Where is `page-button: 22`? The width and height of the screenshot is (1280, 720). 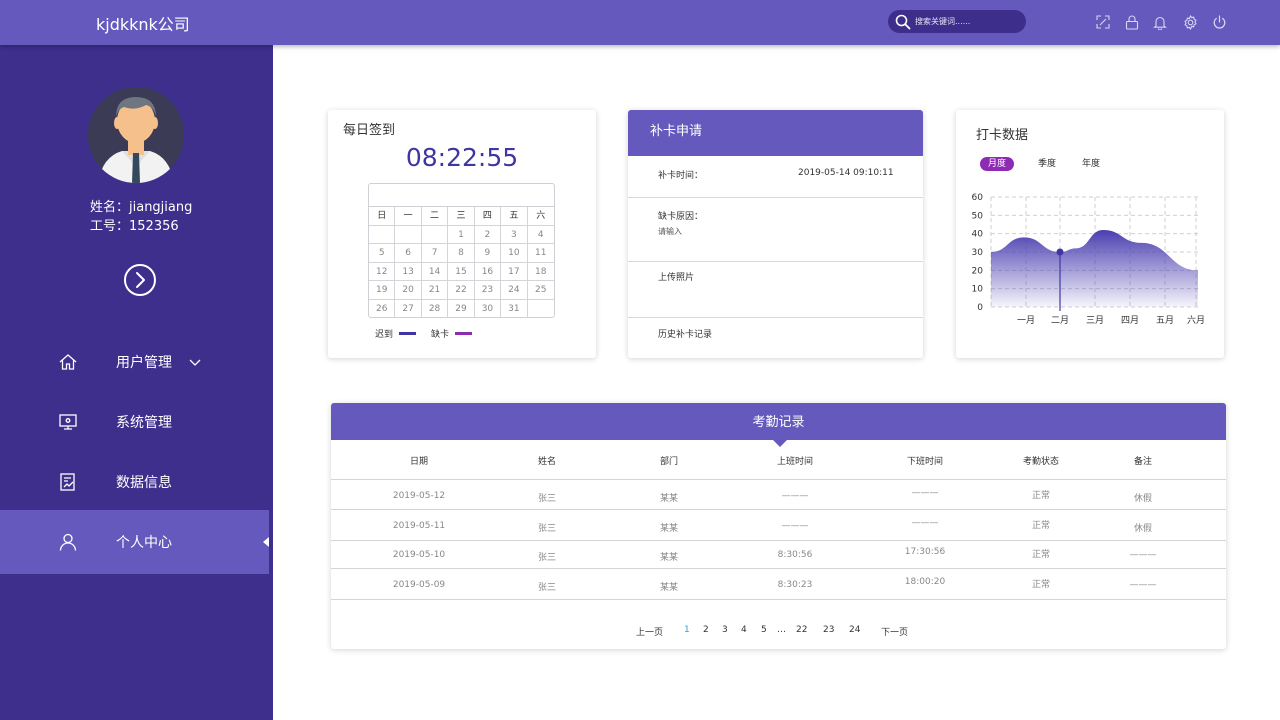
page-button: 22 is located at coordinates (801, 630).